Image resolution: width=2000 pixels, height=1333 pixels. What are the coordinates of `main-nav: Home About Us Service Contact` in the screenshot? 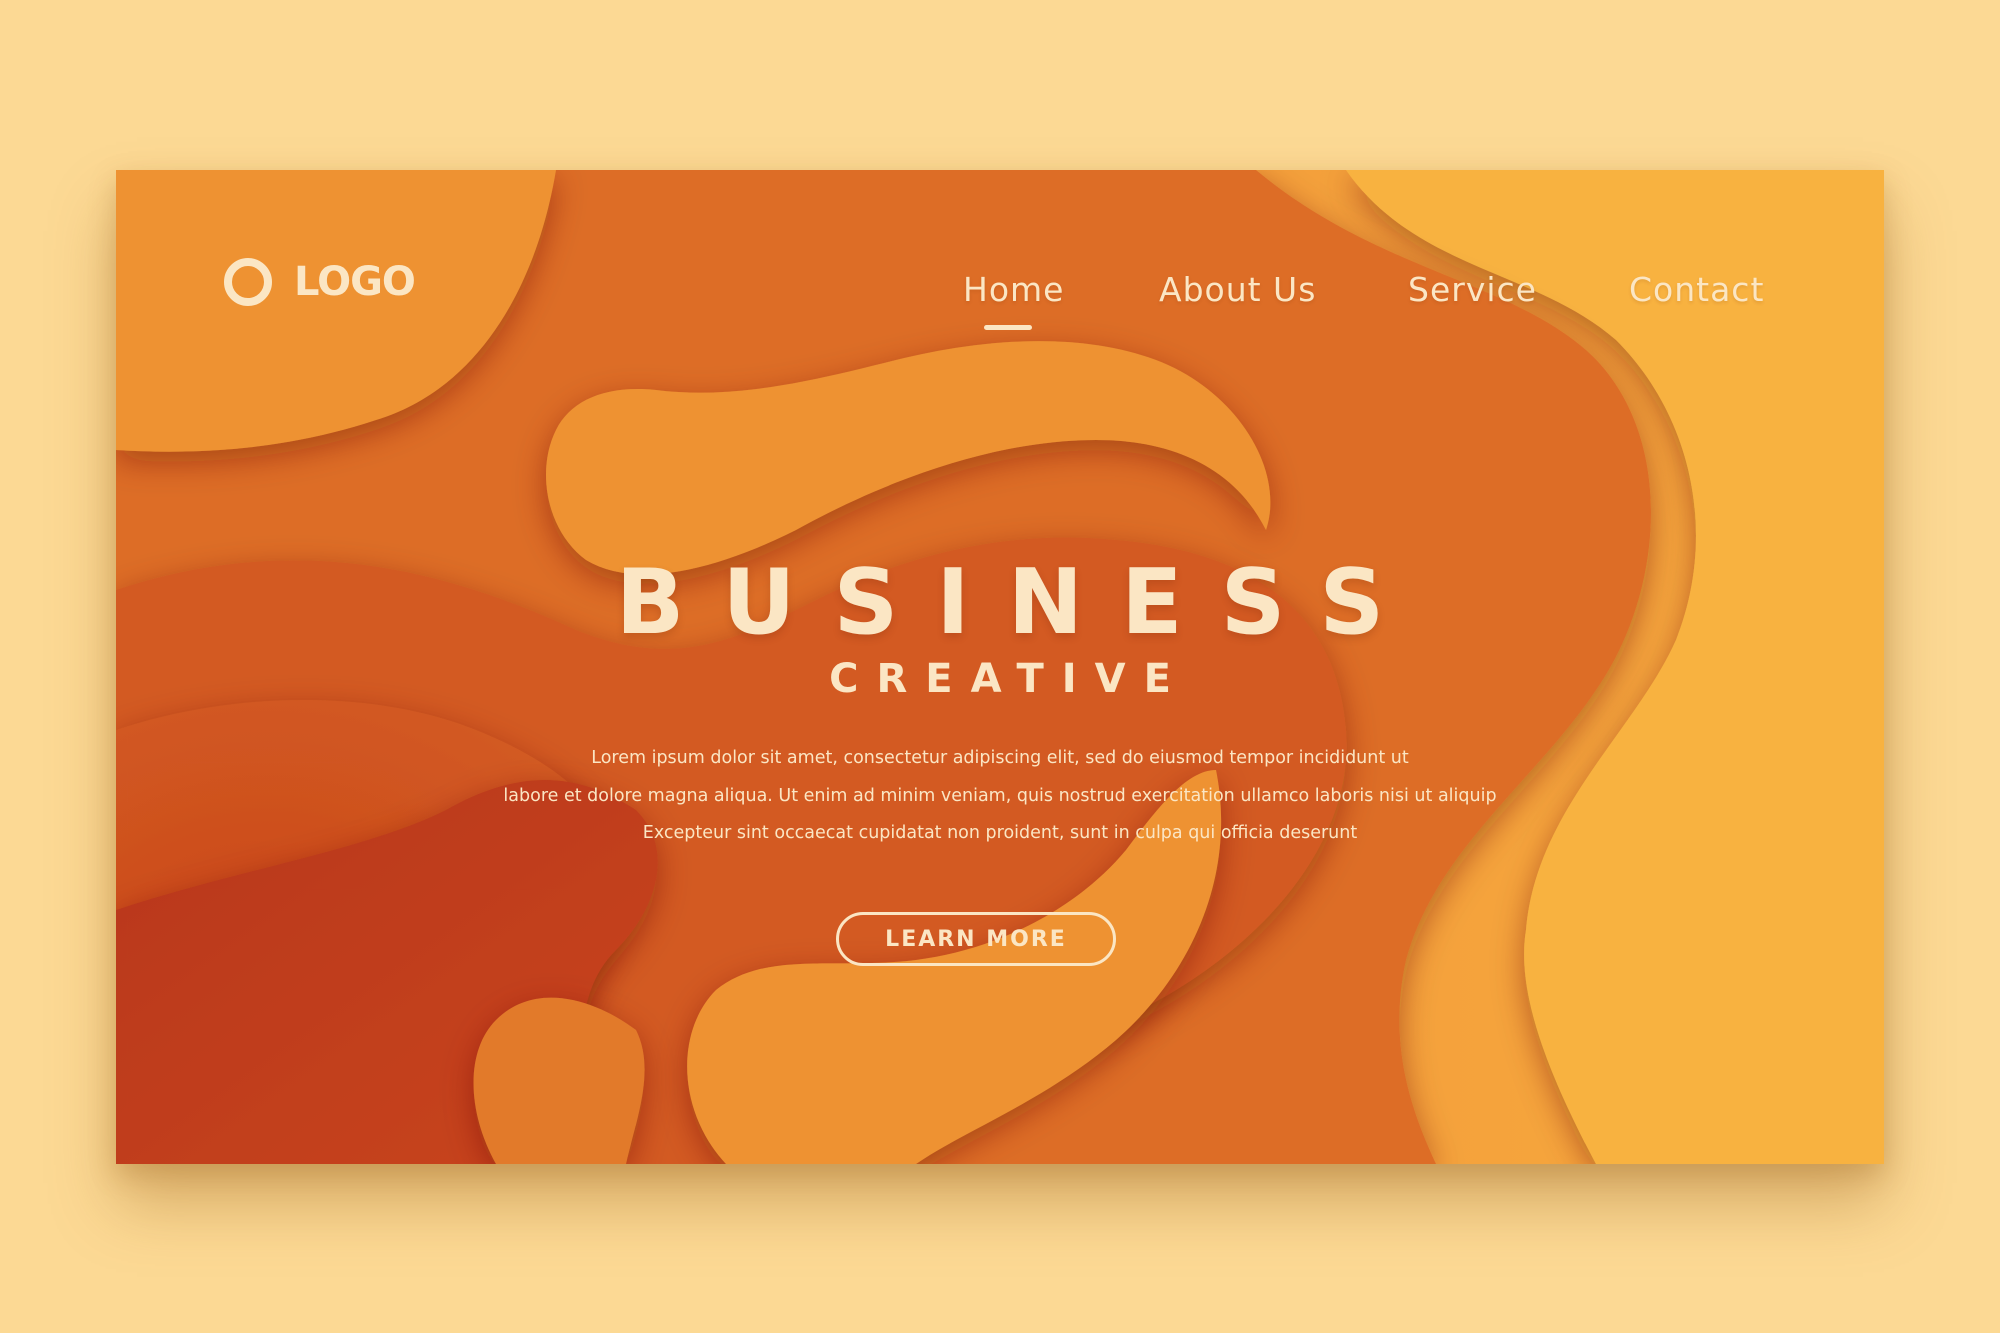 It's located at (1000, 300).